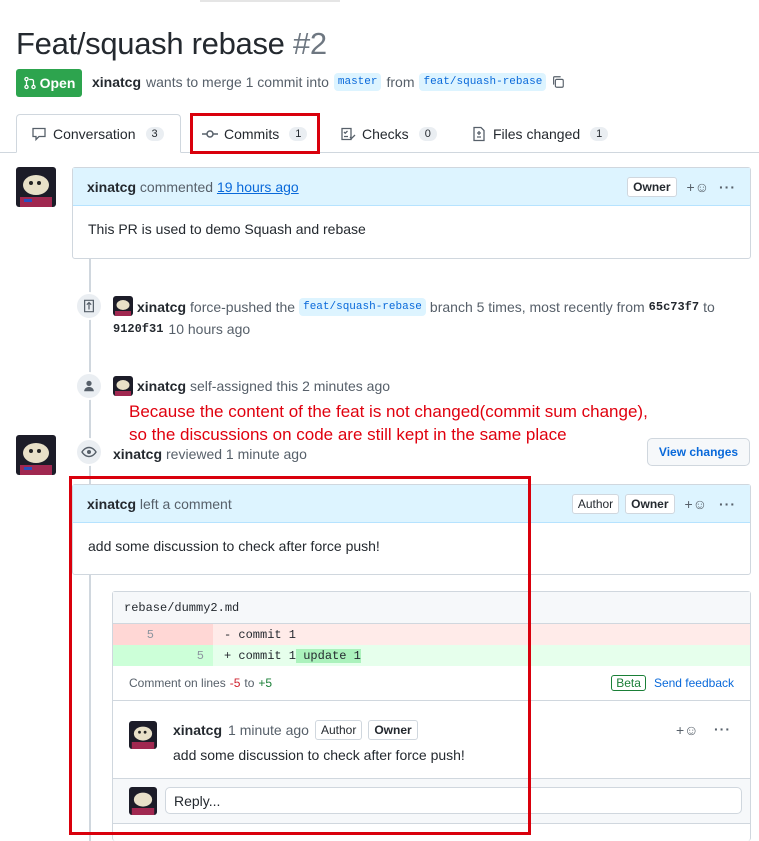 The width and height of the screenshot is (759, 841). What do you see at coordinates (255, 133) in the screenshot?
I see `commits-highlight-box` at bounding box center [255, 133].